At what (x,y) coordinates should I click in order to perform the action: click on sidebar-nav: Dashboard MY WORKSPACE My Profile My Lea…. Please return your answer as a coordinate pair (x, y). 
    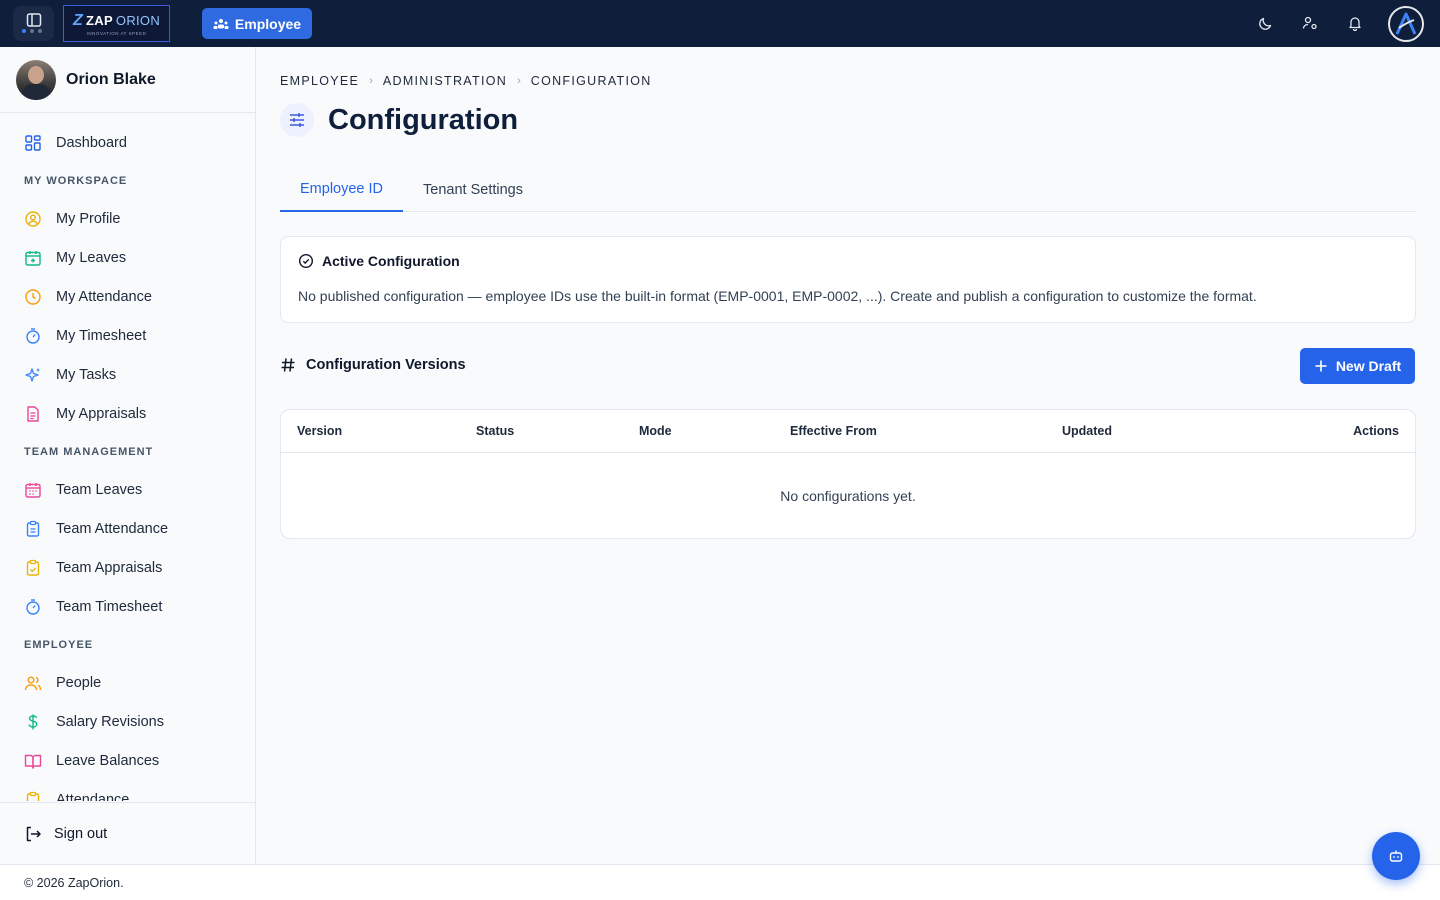
    Looking at the image, I should click on (127, 457).